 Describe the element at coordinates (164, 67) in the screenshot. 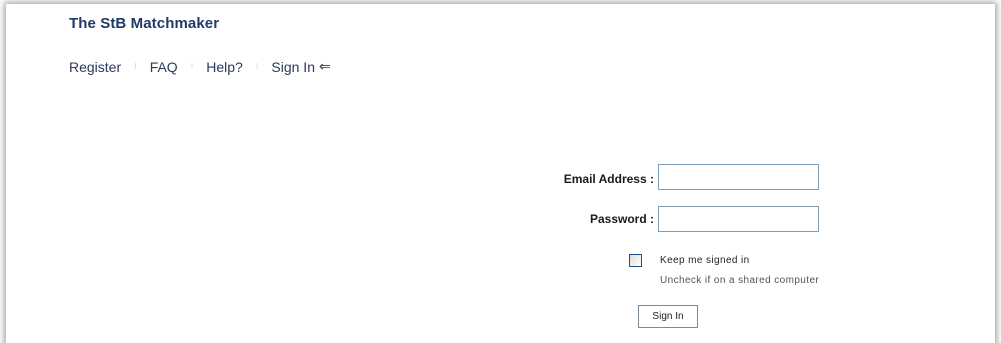

I see `nav-faq-link: FAQ` at that location.